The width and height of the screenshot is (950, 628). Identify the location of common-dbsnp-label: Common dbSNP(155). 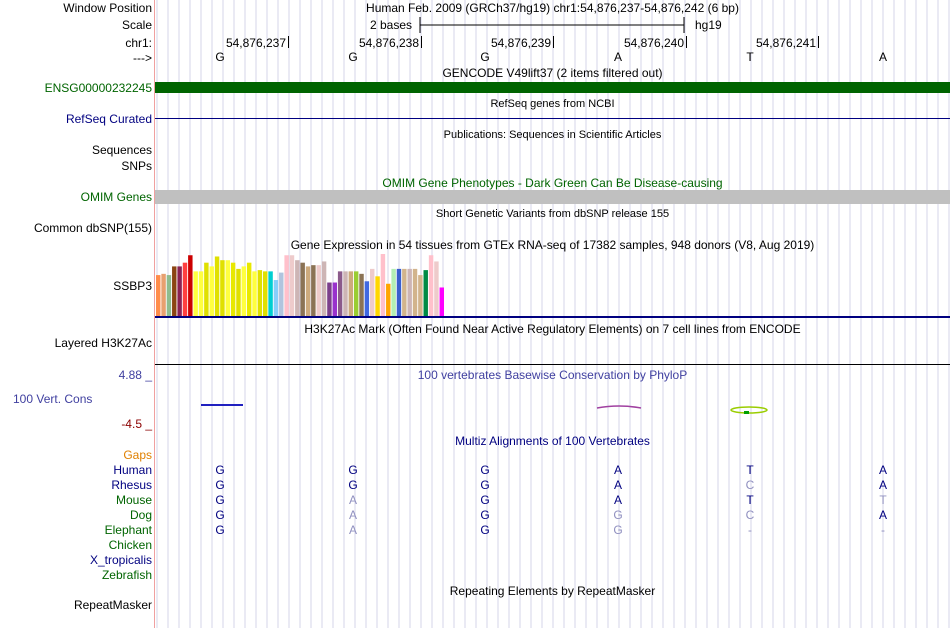
(76, 228).